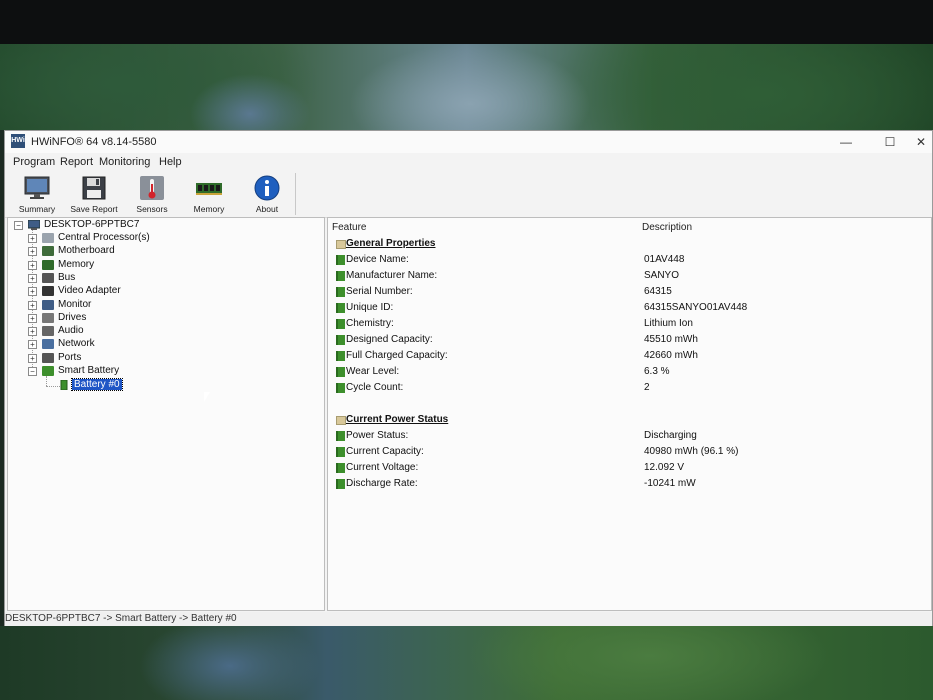  I want to click on tree-item-label: Central Processor(s), so click(104, 237).